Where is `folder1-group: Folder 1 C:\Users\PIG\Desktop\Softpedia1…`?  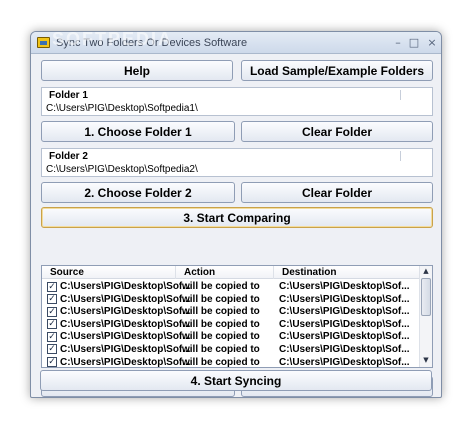 folder1-group: Folder 1 C:\Users\PIG\Desktop\Softpedia1… is located at coordinates (237, 101).